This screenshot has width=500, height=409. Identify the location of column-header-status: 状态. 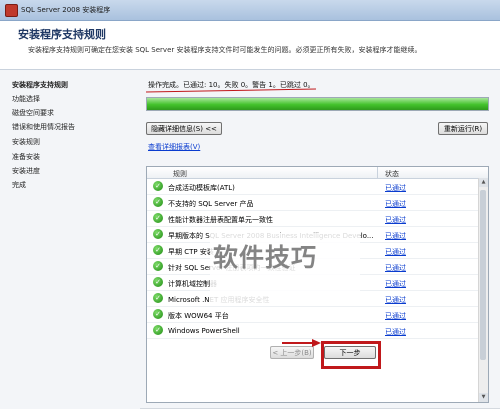
(392, 174).